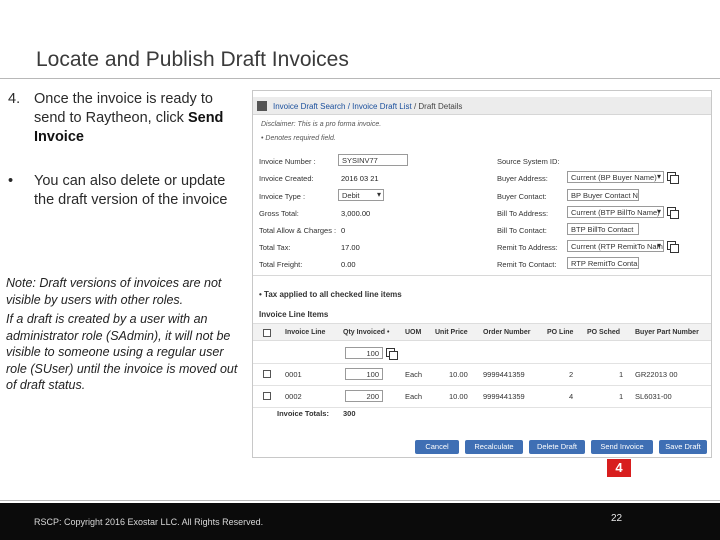  What do you see at coordinates (364, 374) in the screenshot?
I see `qty-input: 100` at bounding box center [364, 374].